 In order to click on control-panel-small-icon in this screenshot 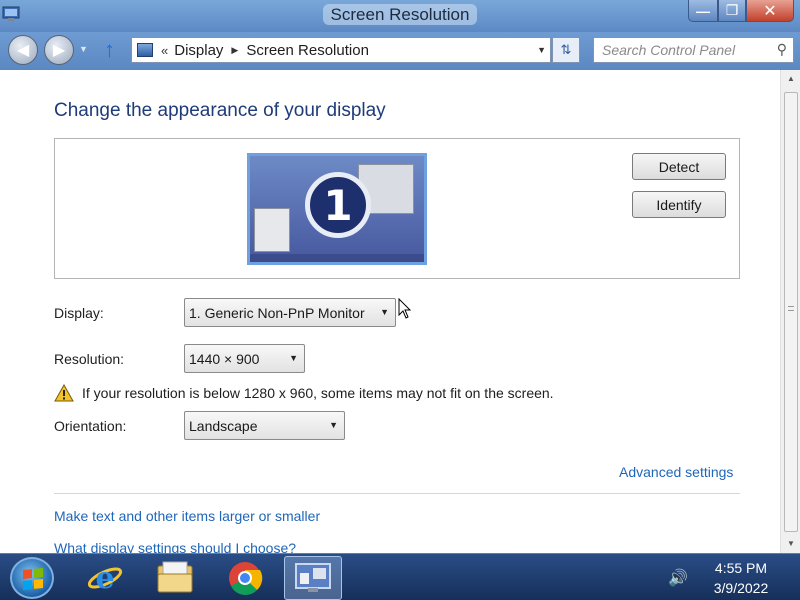, I will do `click(145, 50)`.